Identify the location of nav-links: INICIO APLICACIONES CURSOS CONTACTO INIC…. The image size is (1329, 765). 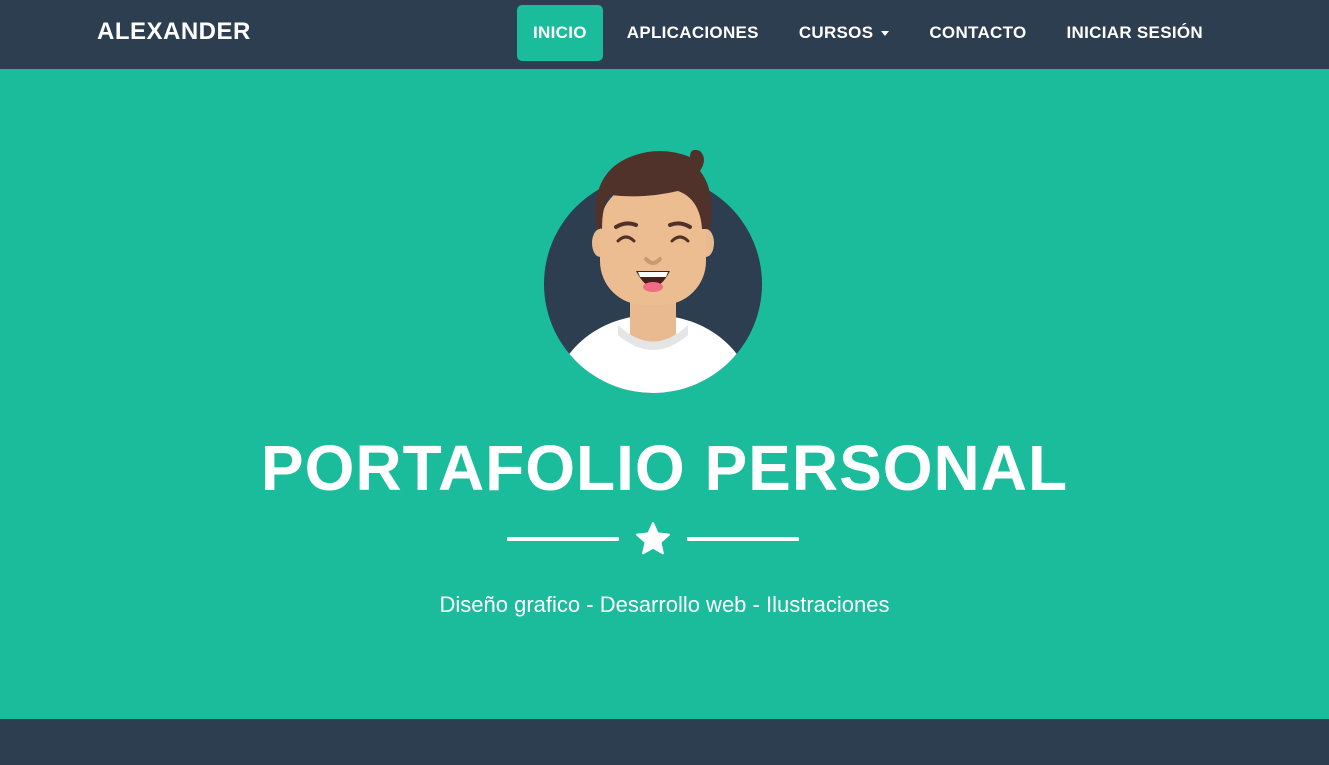
(872, 33).